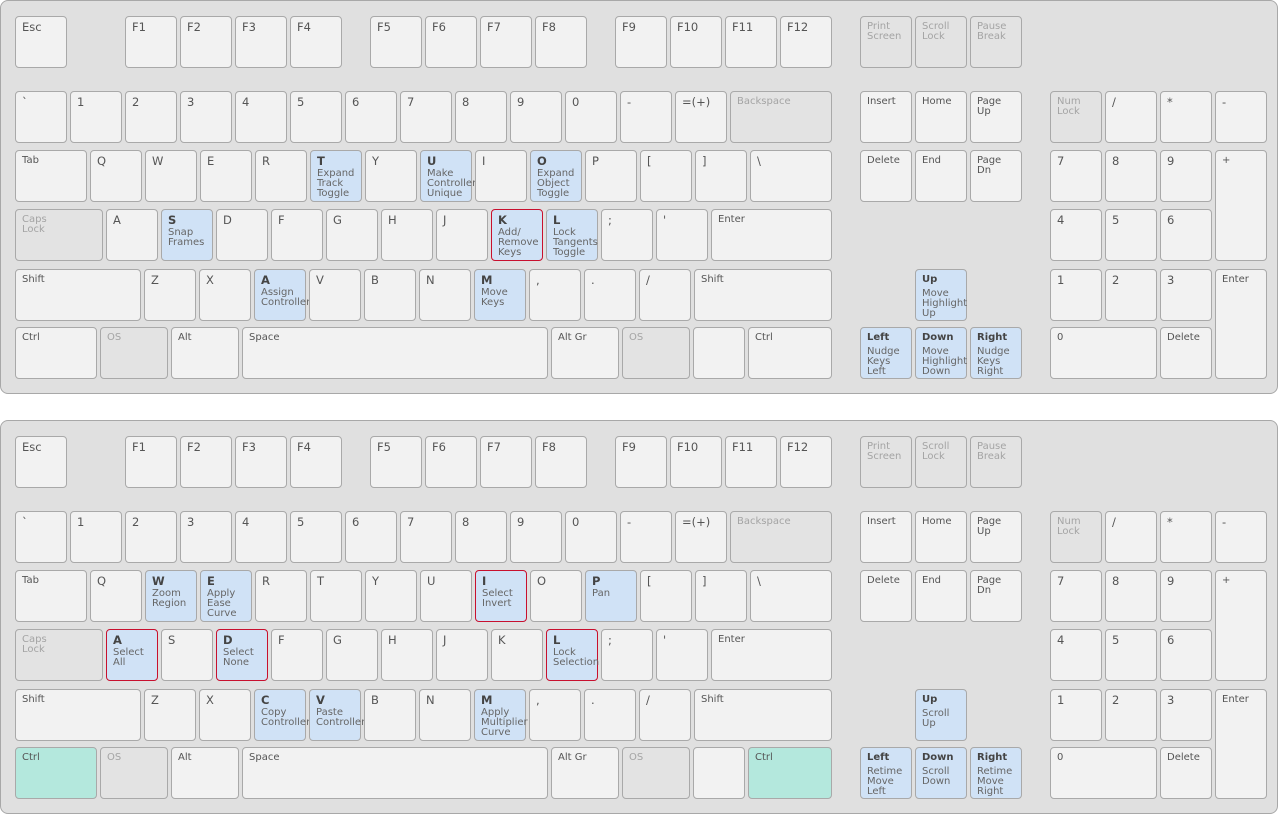 The image size is (1280, 816). Describe the element at coordinates (536, 117) in the screenshot. I see `key-n9: 9` at that location.